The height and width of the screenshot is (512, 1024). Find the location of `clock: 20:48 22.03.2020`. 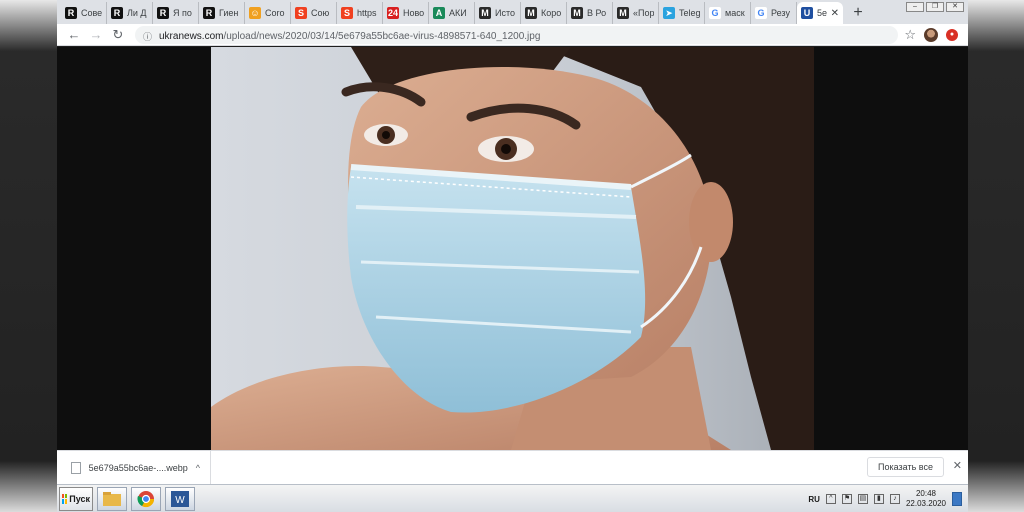

clock: 20:48 22.03.2020 is located at coordinates (926, 499).